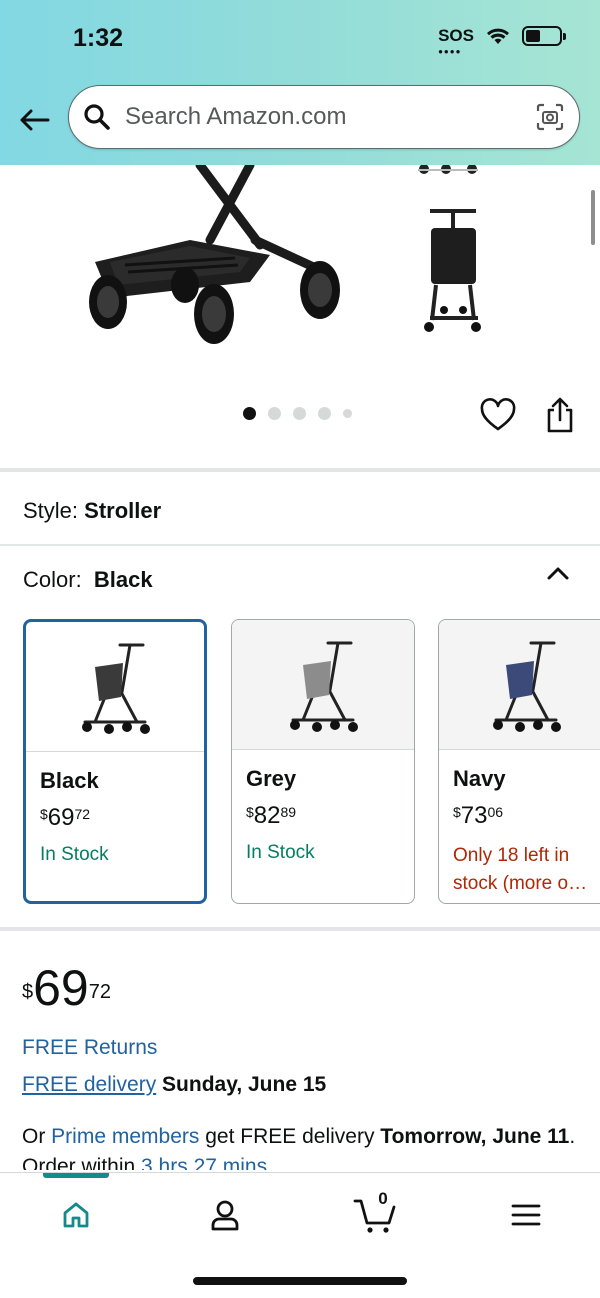 This screenshot has width=600, height=1298. I want to click on sos-indicator: SOS ●●●●, so click(456, 41).